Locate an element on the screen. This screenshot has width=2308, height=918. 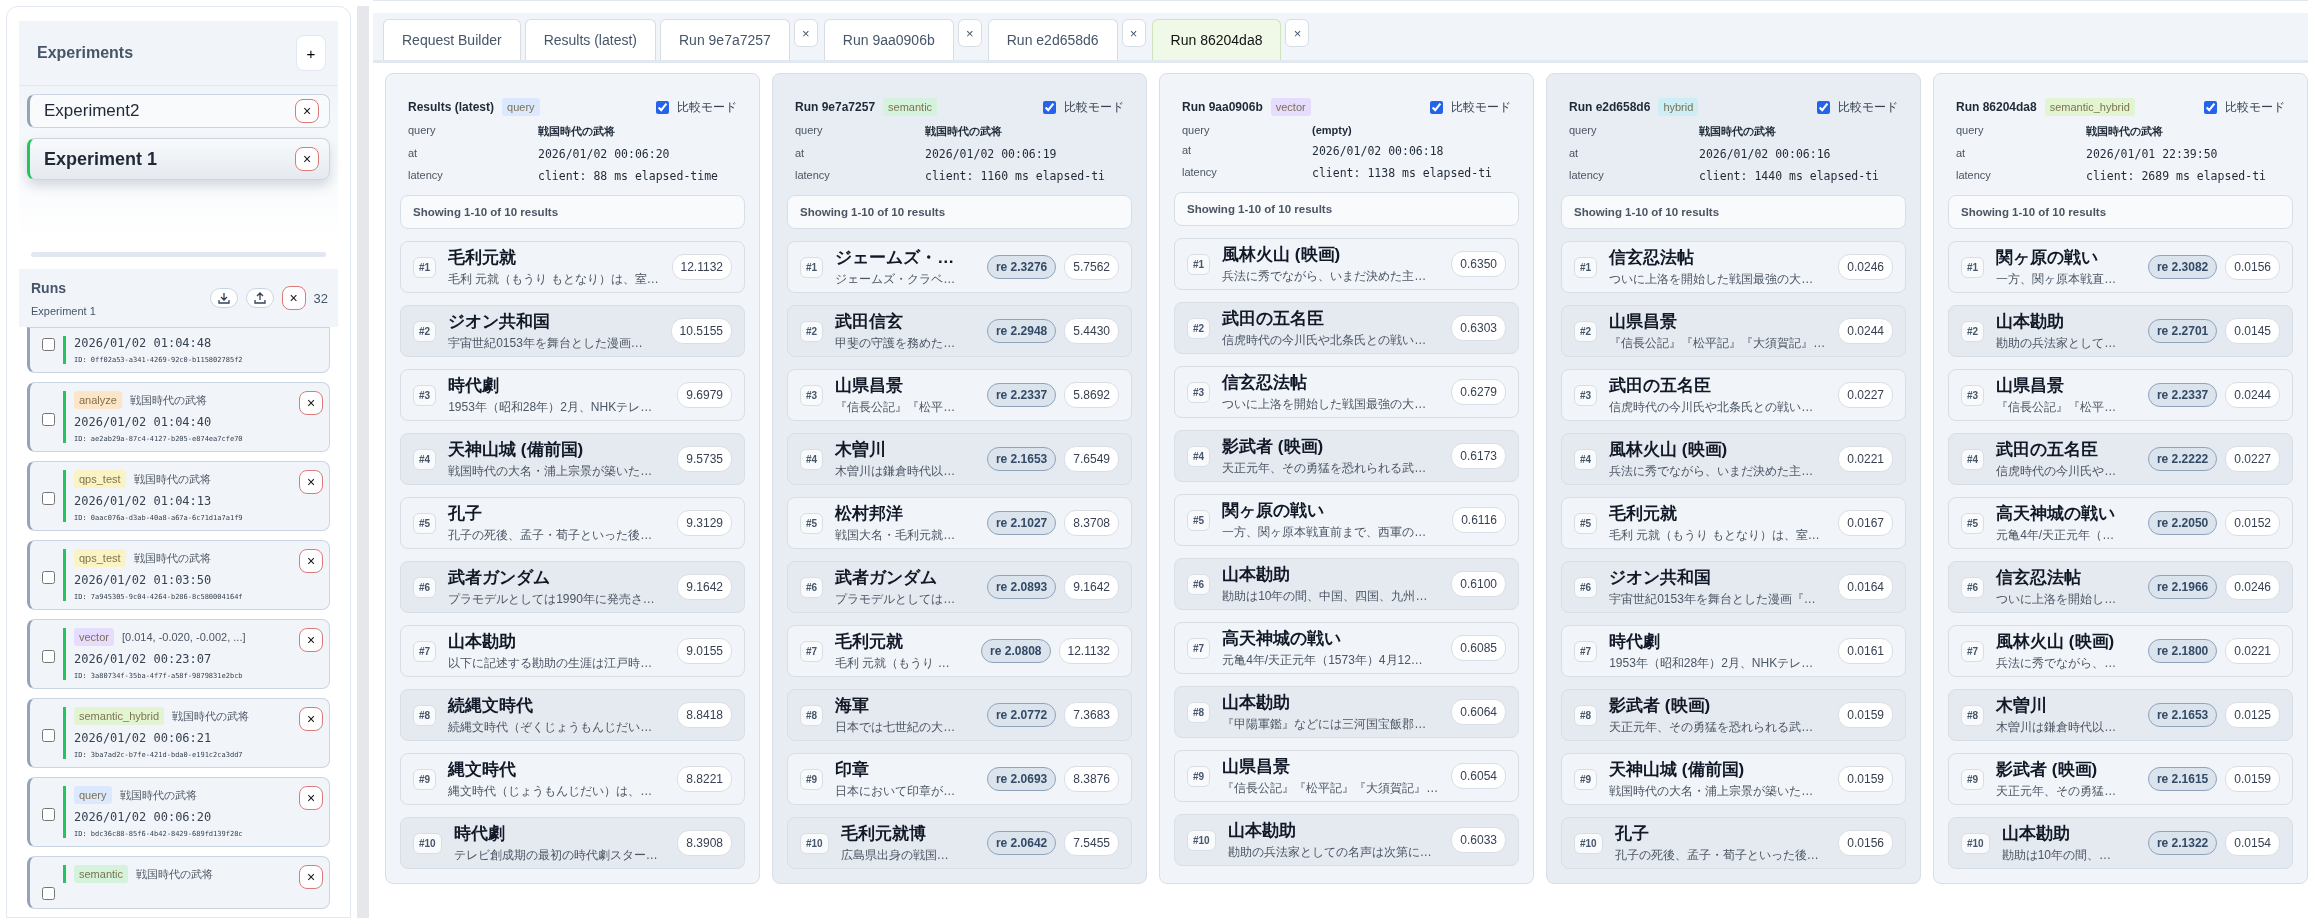
result-row: #2 武田信玄 甲斐の守護を務めた… re 2.2948 5.4430 is located at coordinates (959, 331).